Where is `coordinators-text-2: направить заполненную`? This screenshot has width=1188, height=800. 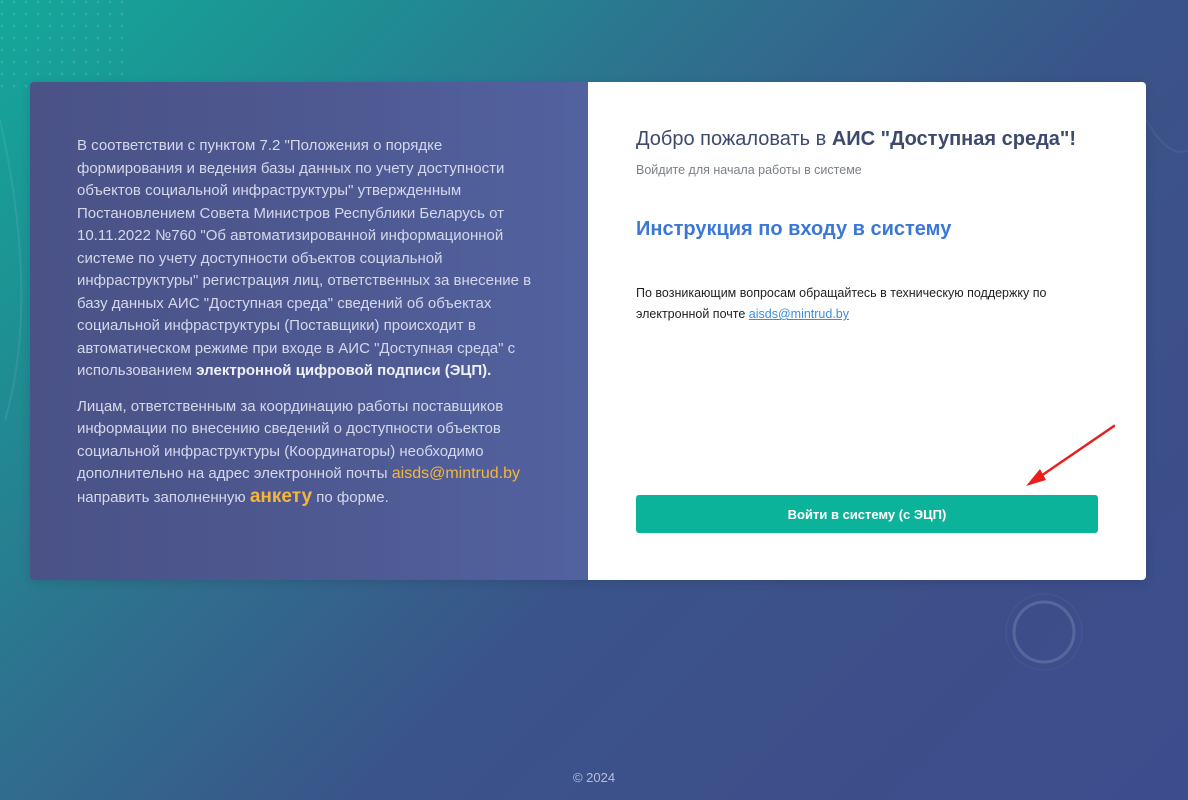
coordinators-text-2: направить заполненную is located at coordinates (161, 497).